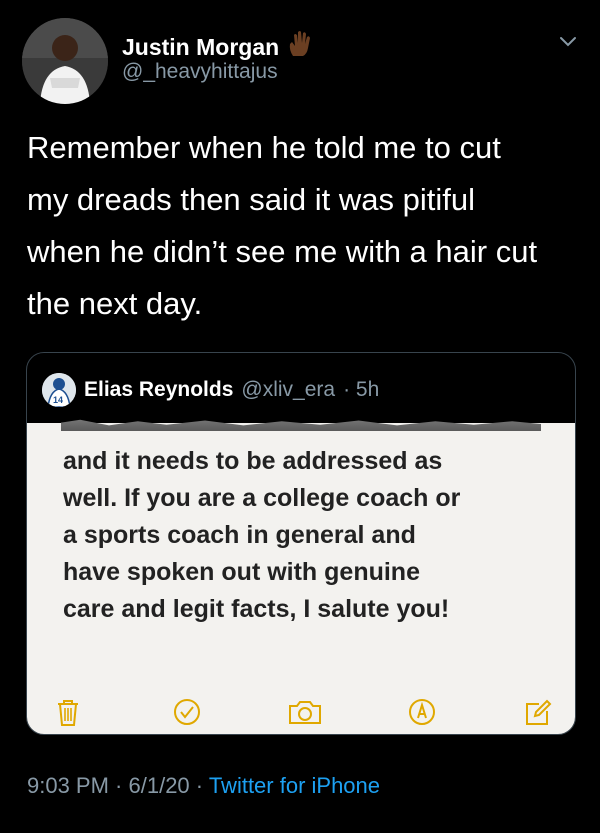 This screenshot has width=600, height=833. What do you see at coordinates (159, 785) in the screenshot?
I see `tweet-date: 6/1/20` at bounding box center [159, 785].